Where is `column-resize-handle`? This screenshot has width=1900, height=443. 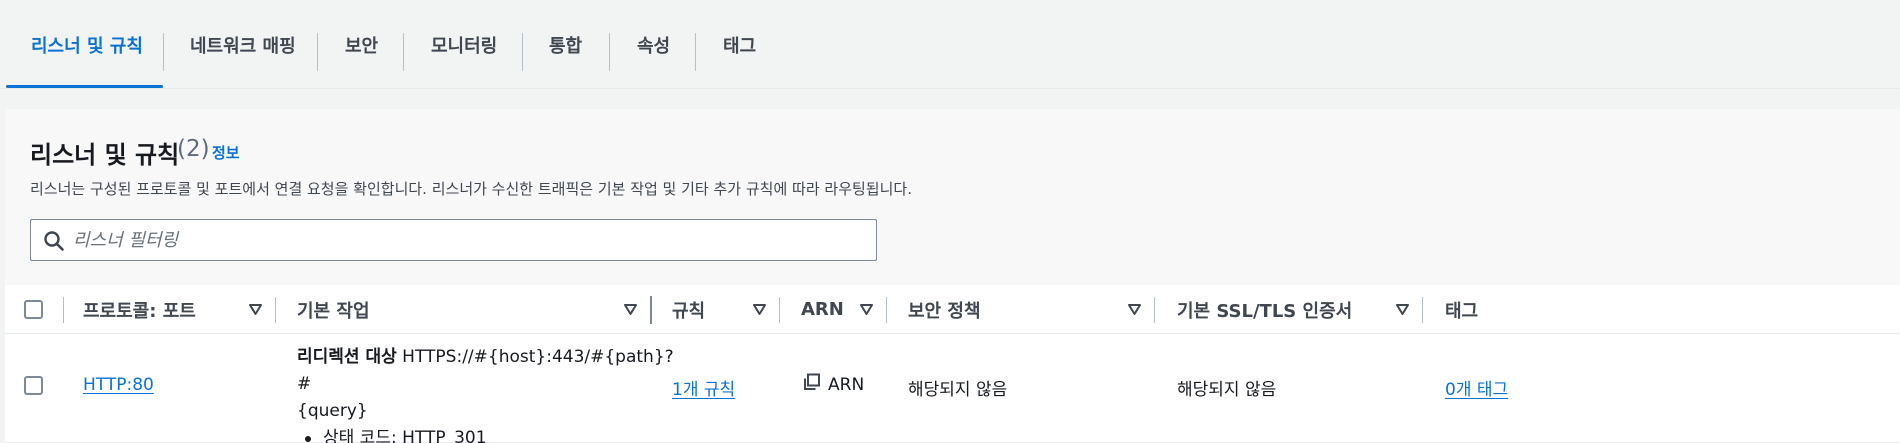
column-resize-handle is located at coordinates (651, 310).